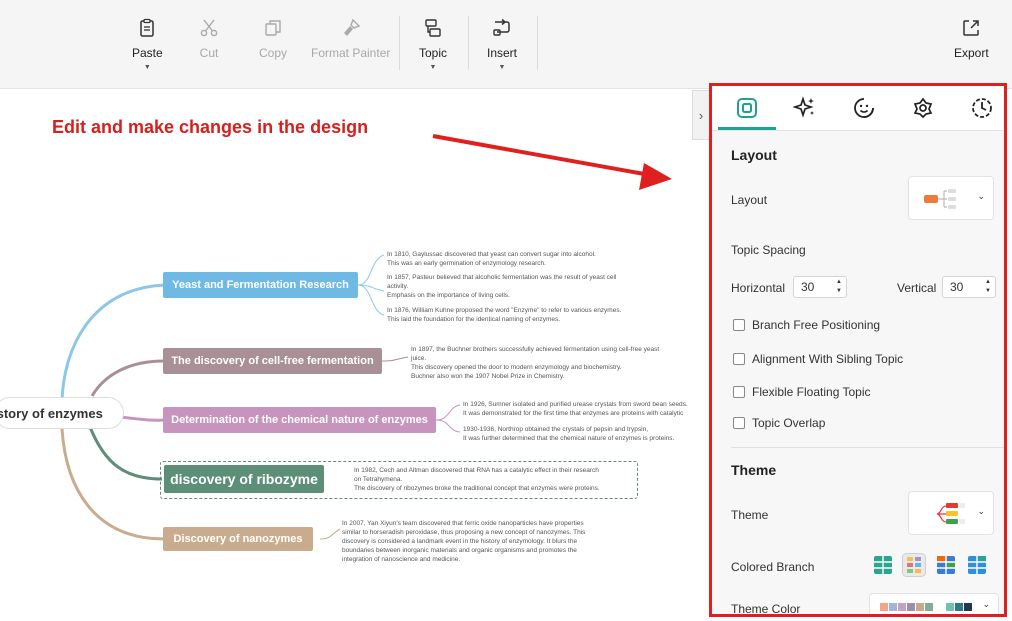 This screenshot has width=1012, height=621. What do you see at coordinates (749, 200) in the screenshot?
I see `layout-label: Layout` at bounding box center [749, 200].